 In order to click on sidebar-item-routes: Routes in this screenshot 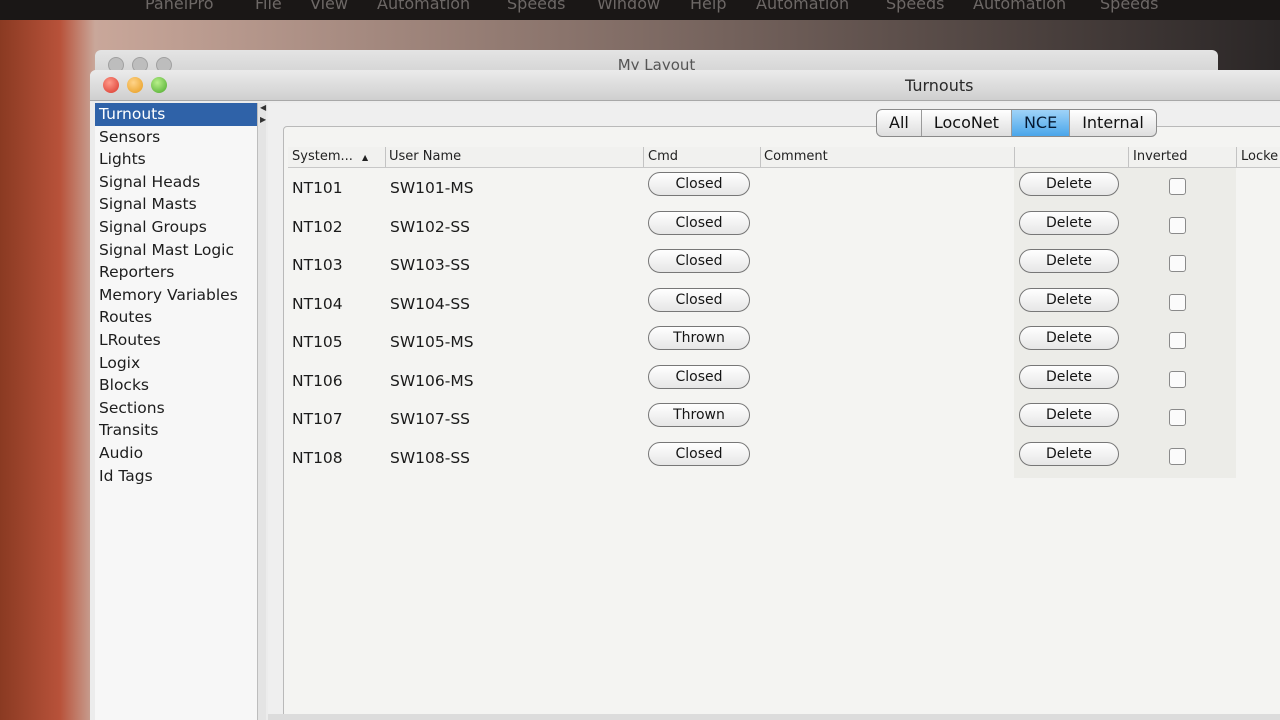, I will do `click(176, 317)`.